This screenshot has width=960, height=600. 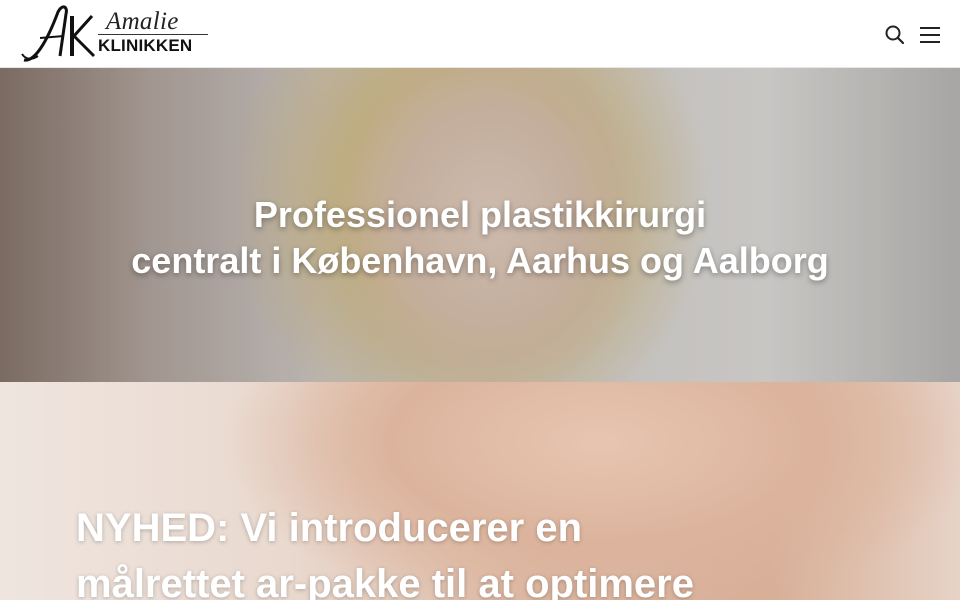 I want to click on search-button, so click(x=895, y=35).